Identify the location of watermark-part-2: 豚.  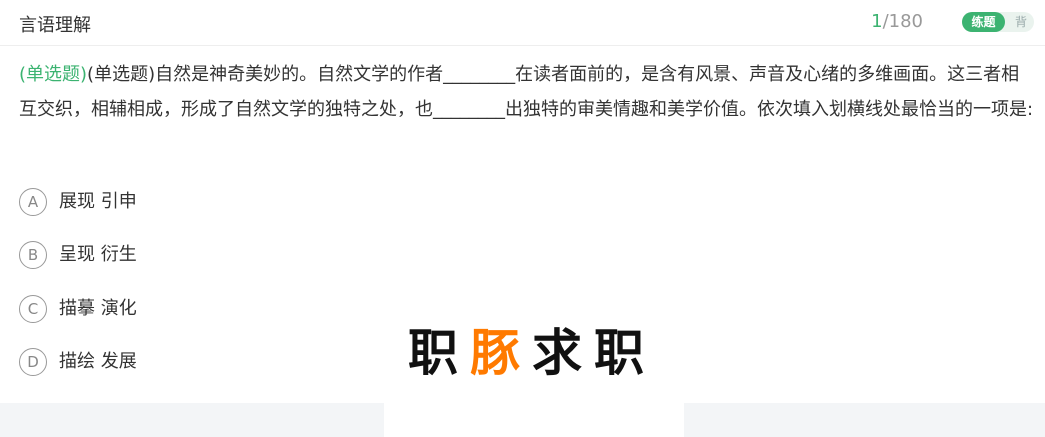
(501, 353).